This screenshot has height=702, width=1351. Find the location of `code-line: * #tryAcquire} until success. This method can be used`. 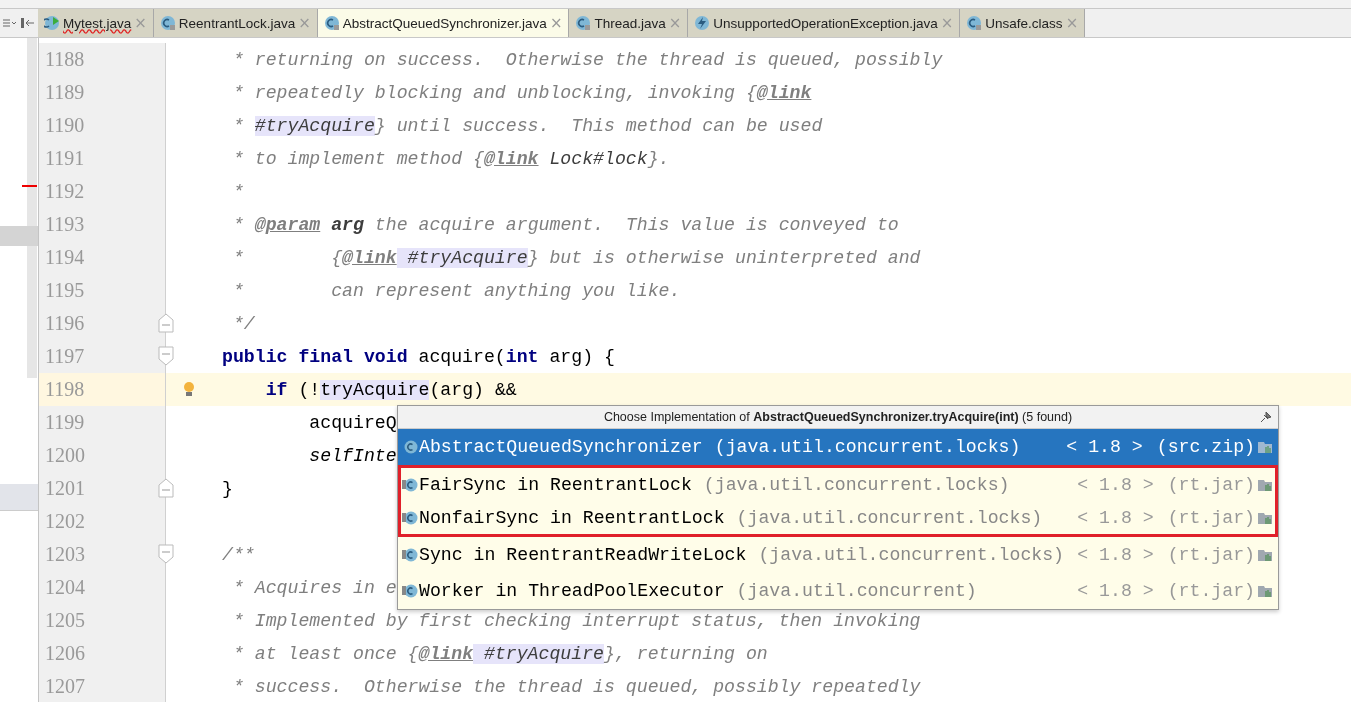

code-line: * #tryAcquire} until success. This method can be used is located at coordinates (527, 125).